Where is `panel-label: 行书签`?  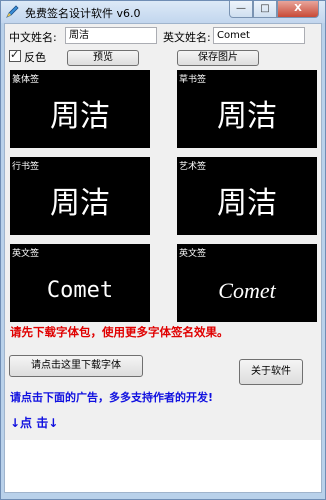
panel-label: 行书签 is located at coordinates (26, 167).